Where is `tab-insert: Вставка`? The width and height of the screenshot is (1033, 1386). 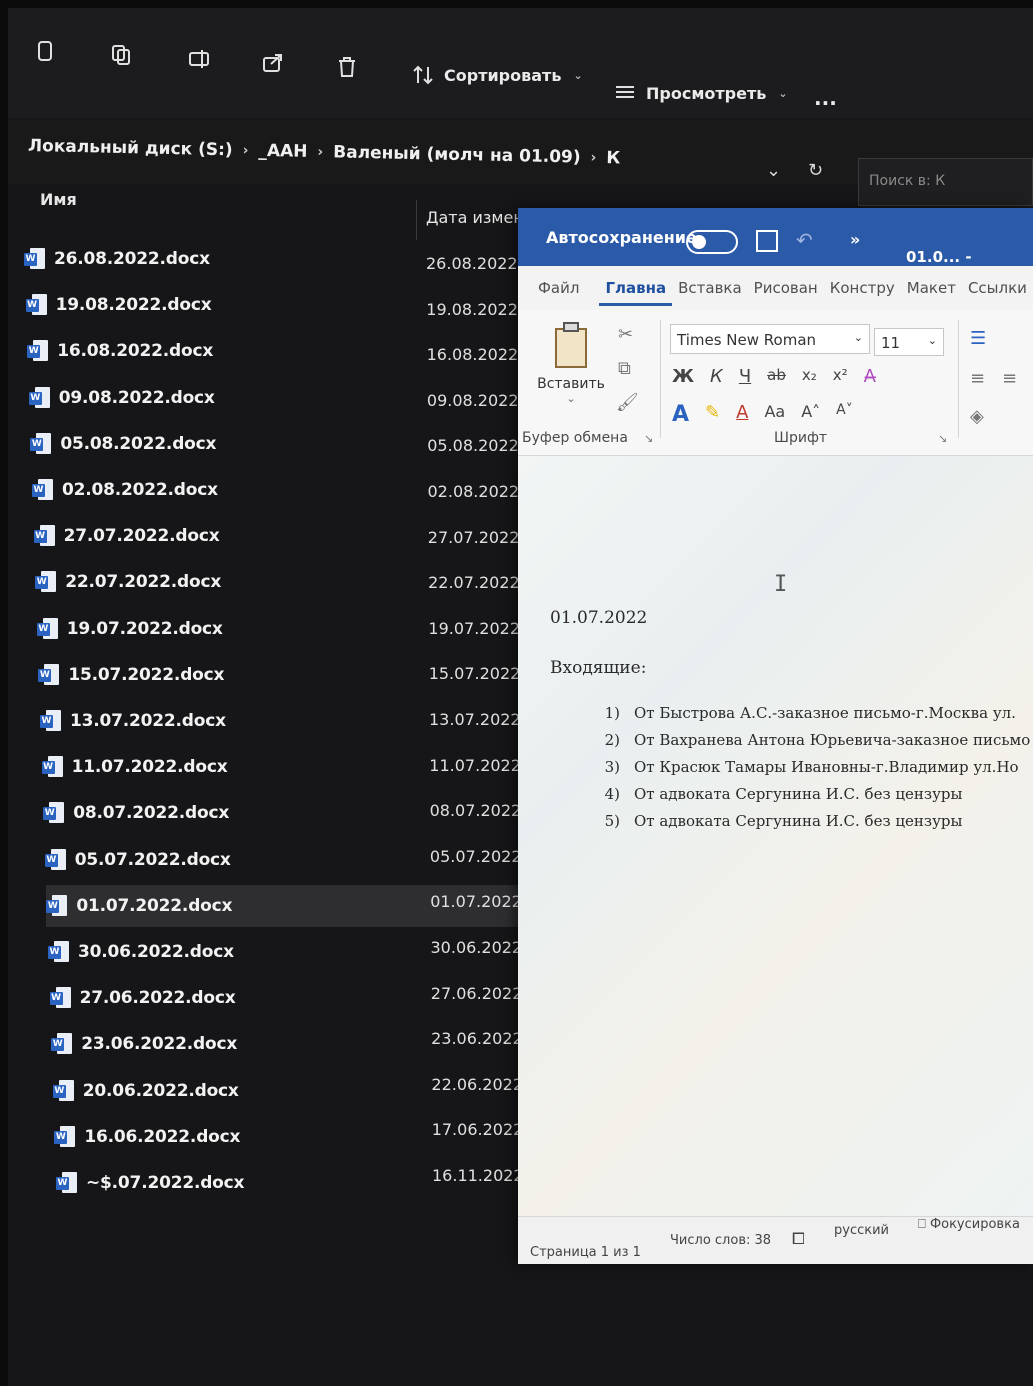
tab-insert: Вставка is located at coordinates (710, 288).